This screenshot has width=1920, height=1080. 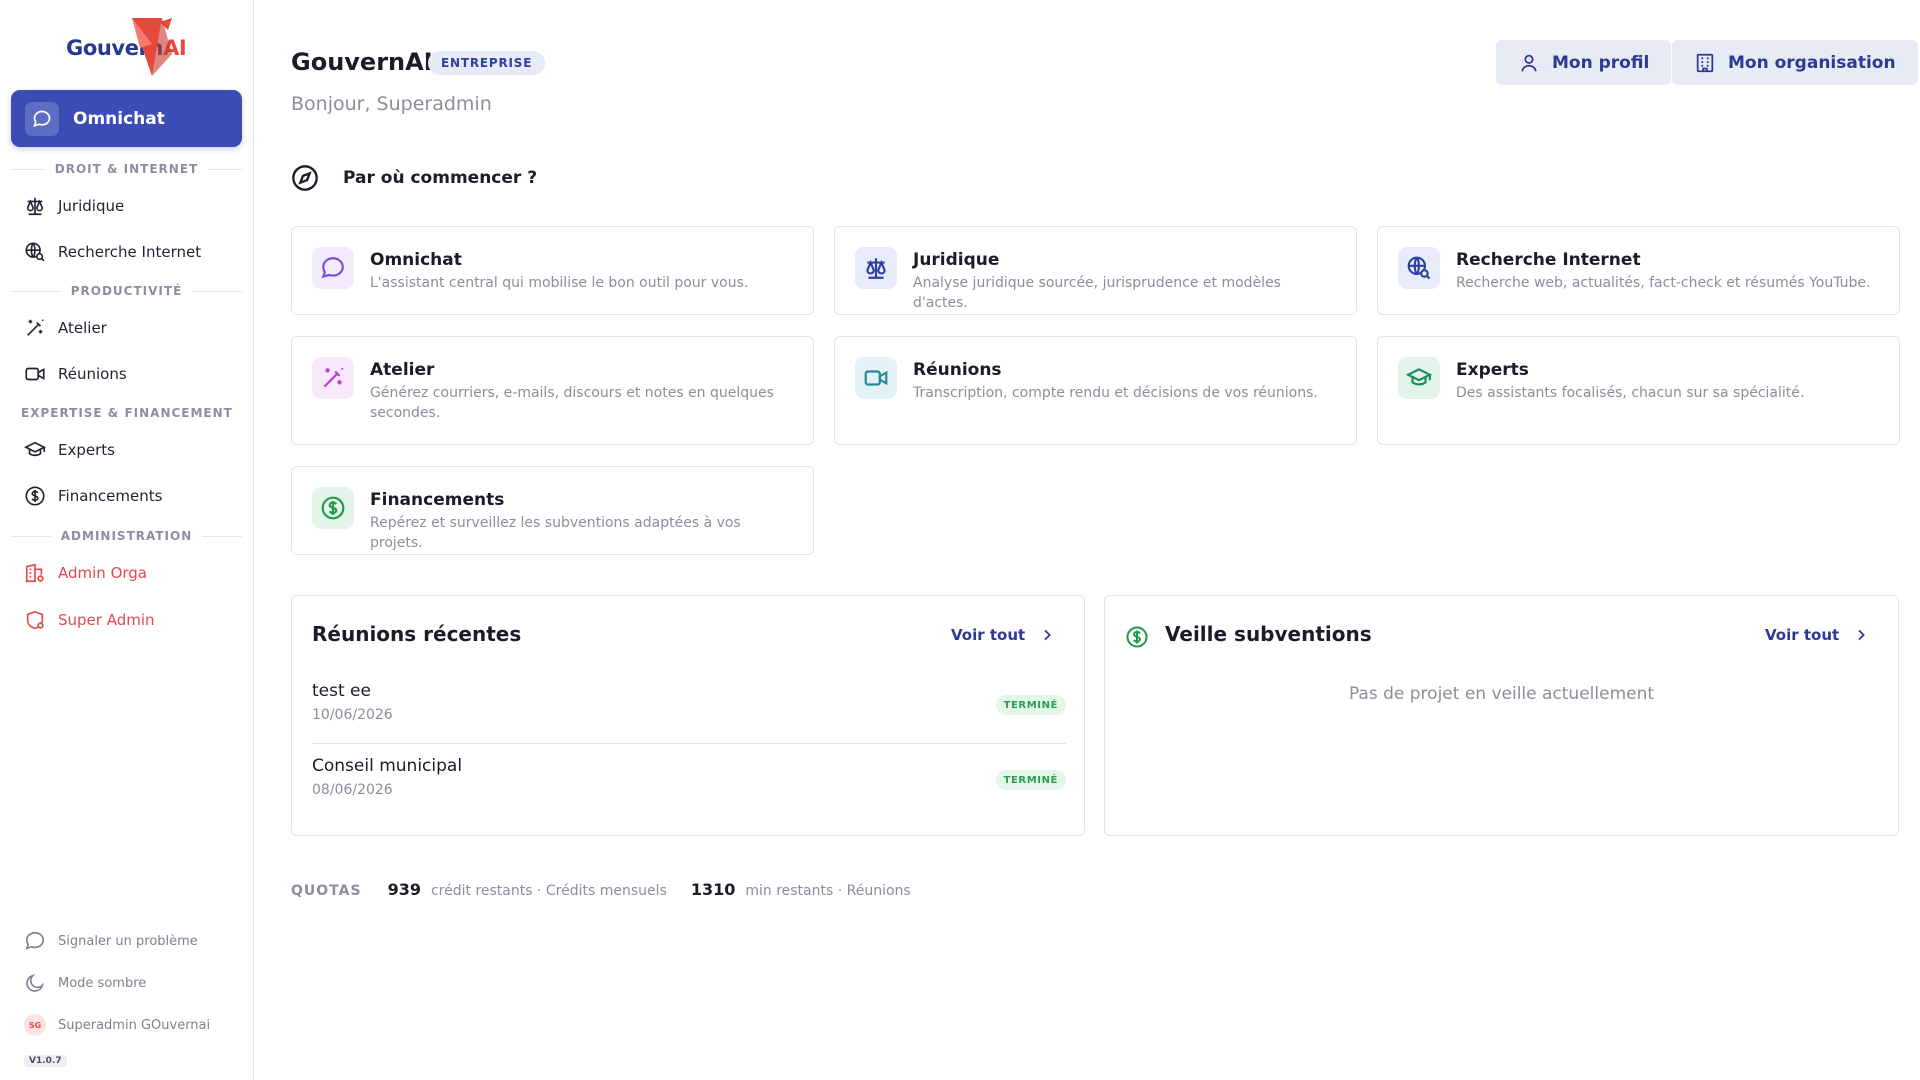 What do you see at coordinates (713, 889) in the screenshot?
I see `minutes-value: 1310` at bounding box center [713, 889].